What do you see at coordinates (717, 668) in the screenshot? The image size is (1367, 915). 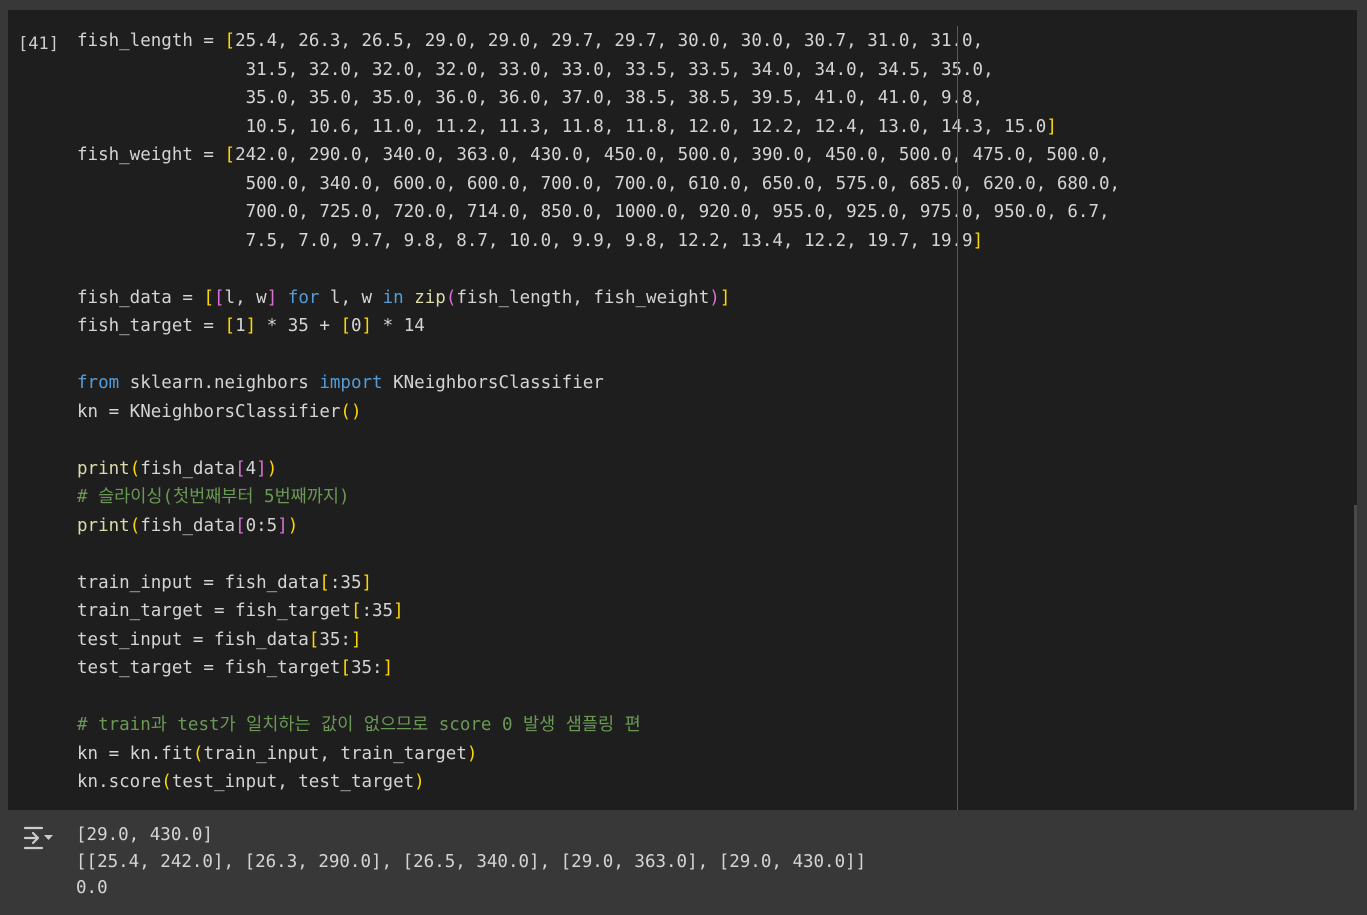 I see `code-line: test_target = fish_target[35:]` at bounding box center [717, 668].